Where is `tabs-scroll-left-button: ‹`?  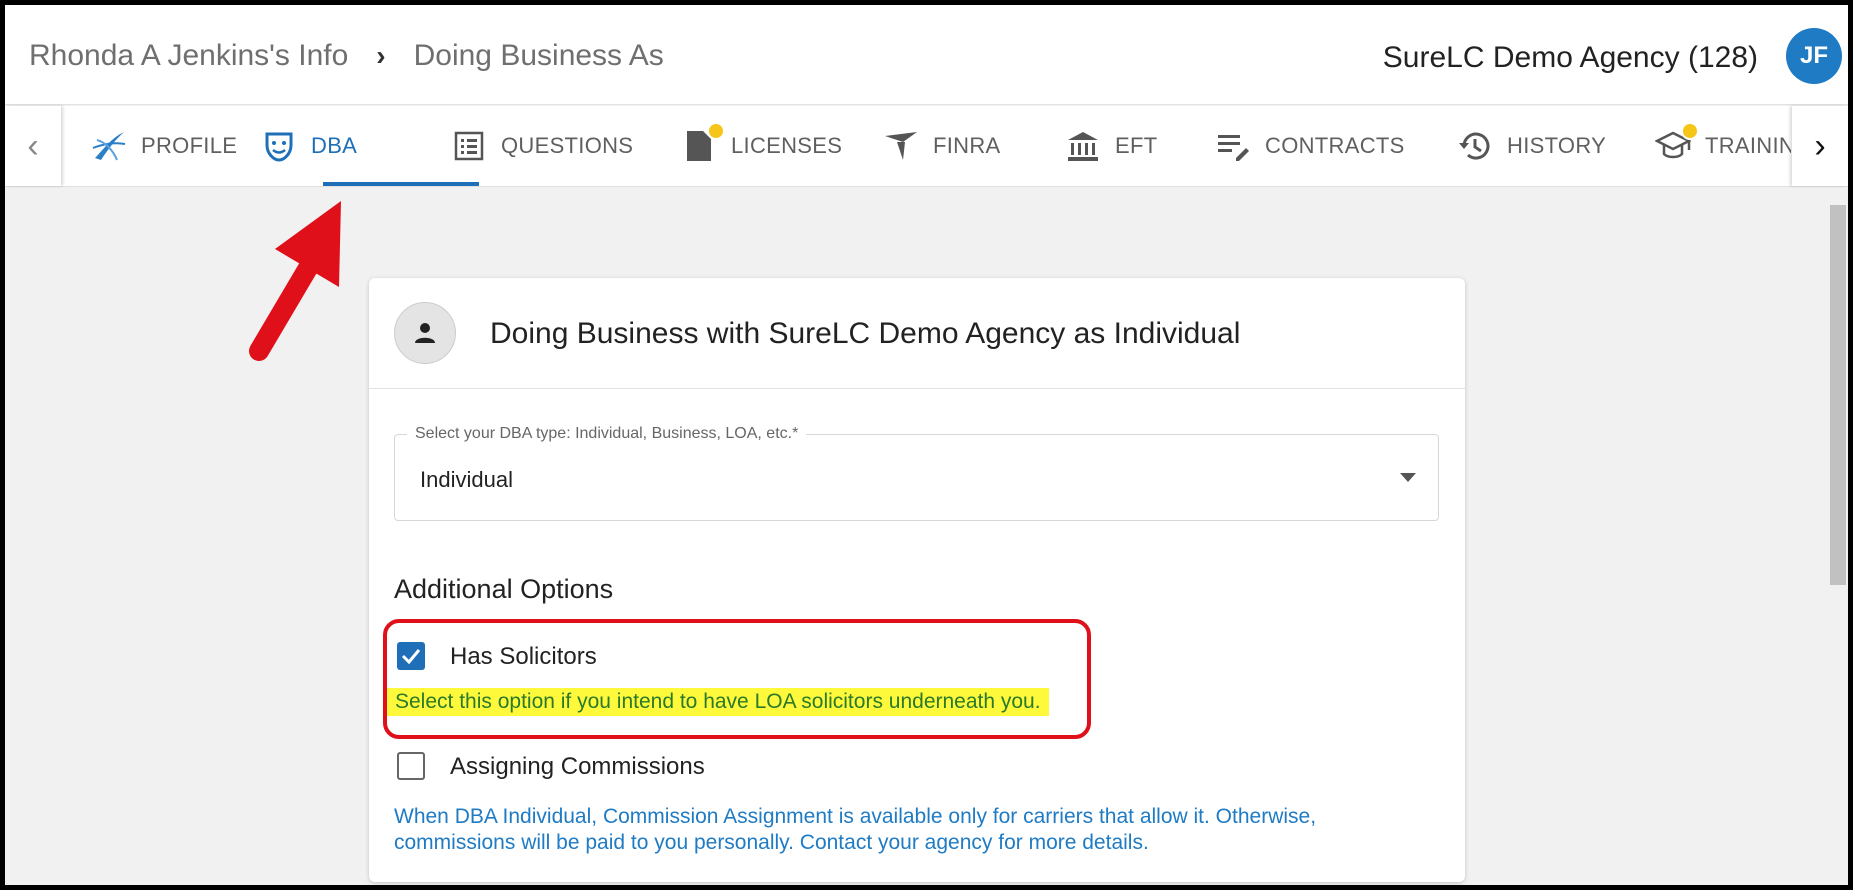
tabs-scroll-left-button: ‹ is located at coordinates (33, 146).